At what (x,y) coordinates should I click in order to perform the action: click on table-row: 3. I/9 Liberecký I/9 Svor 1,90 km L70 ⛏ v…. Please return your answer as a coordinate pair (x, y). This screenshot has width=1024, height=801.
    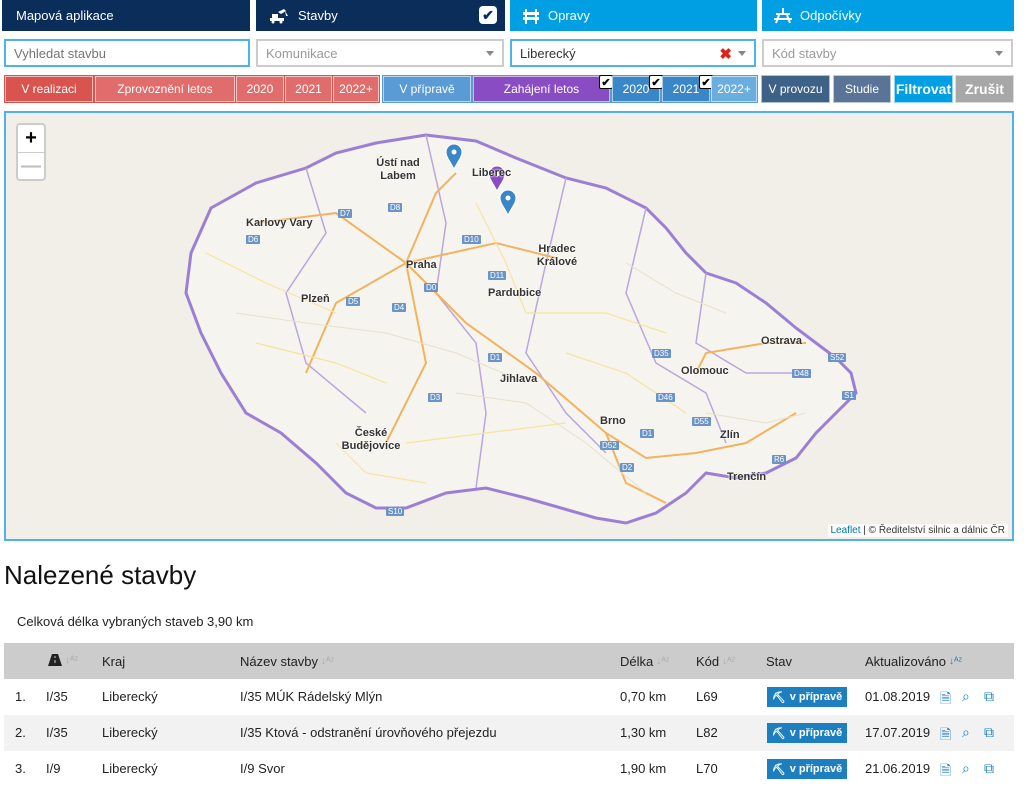
    Looking at the image, I should click on (509, 769).